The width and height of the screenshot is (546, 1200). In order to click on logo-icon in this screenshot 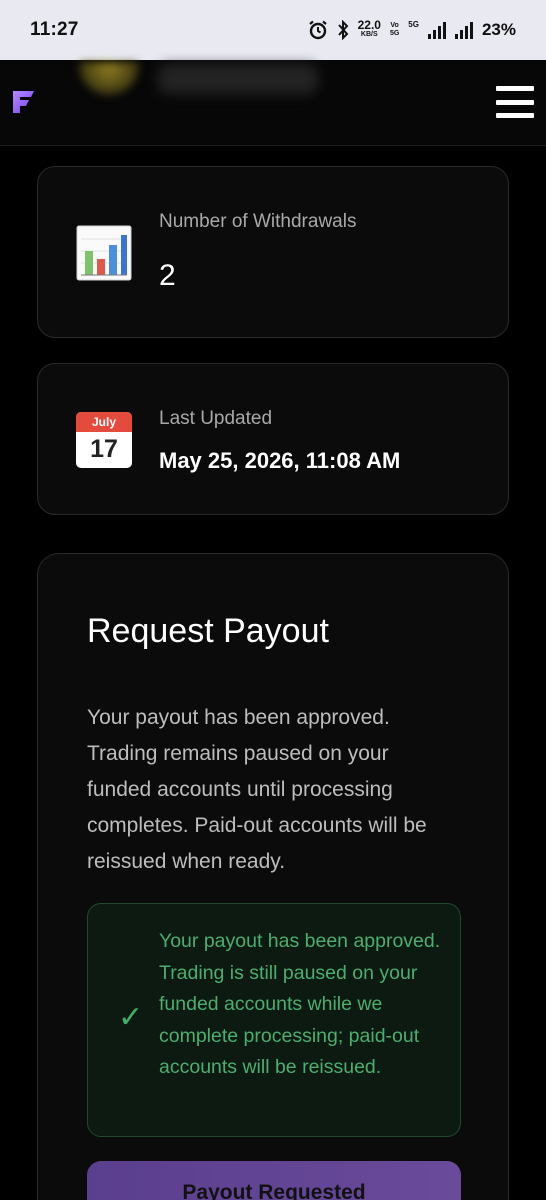, I will do `click(23, 102)`.